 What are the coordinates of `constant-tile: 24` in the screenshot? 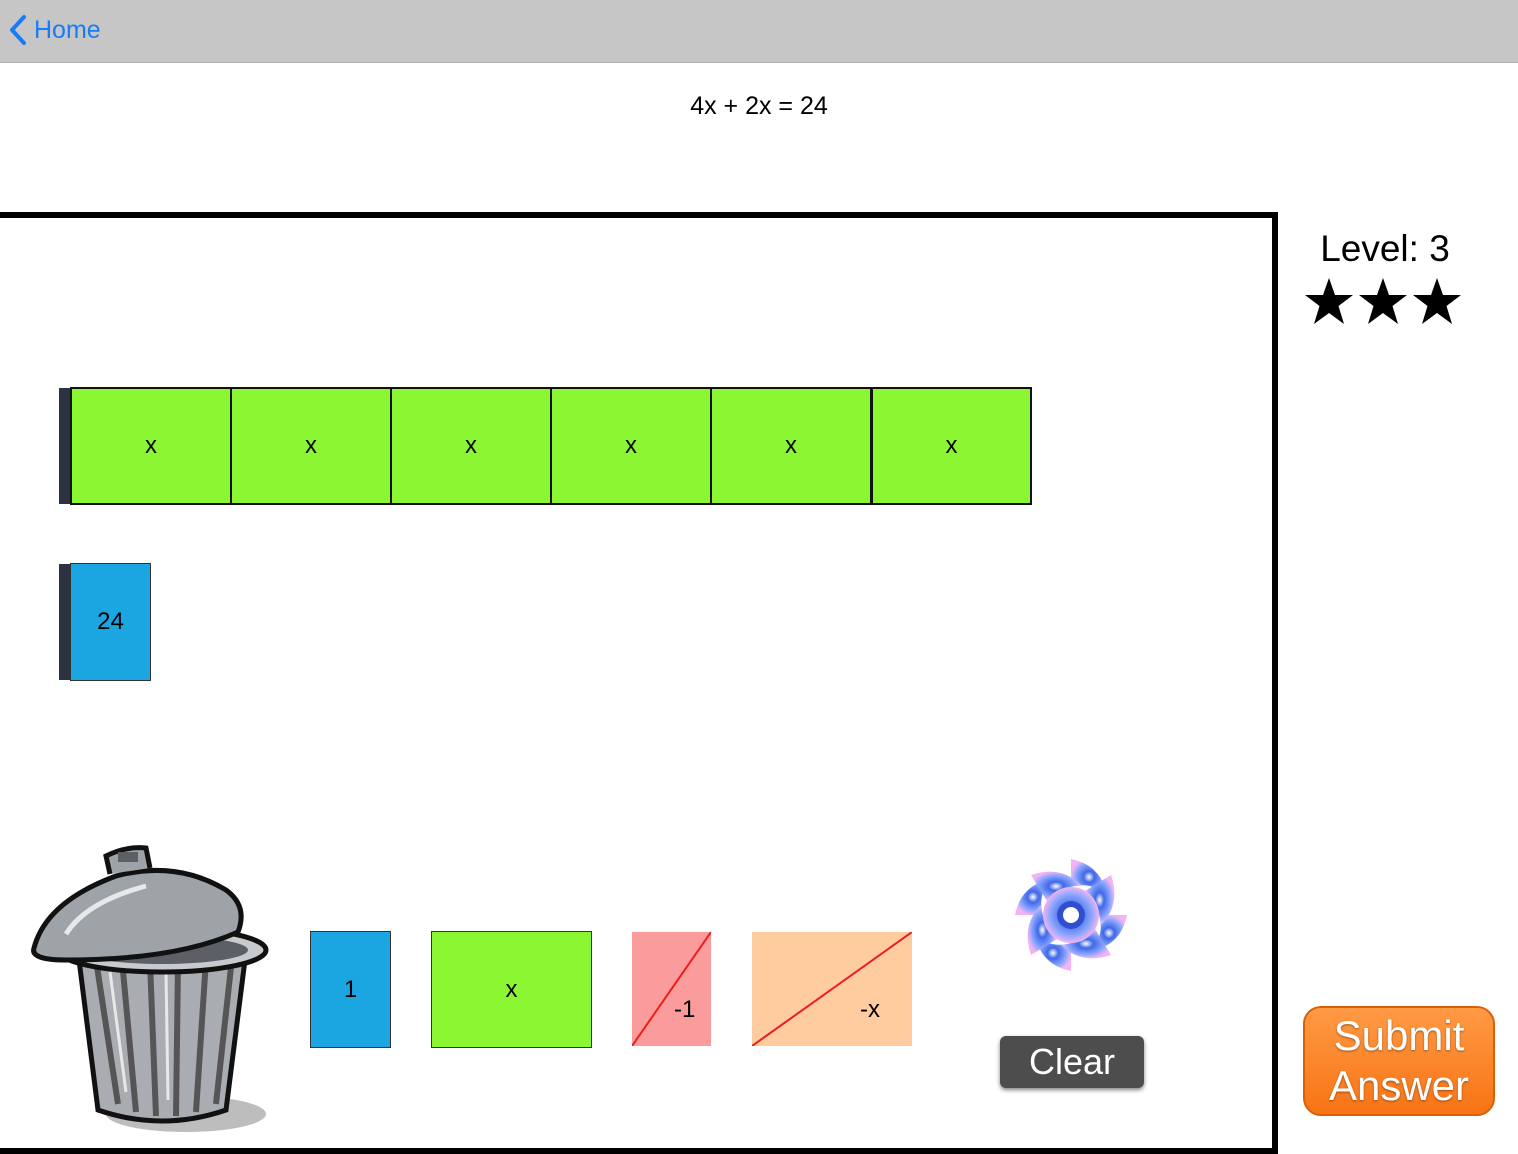 It's located at (110, 622).